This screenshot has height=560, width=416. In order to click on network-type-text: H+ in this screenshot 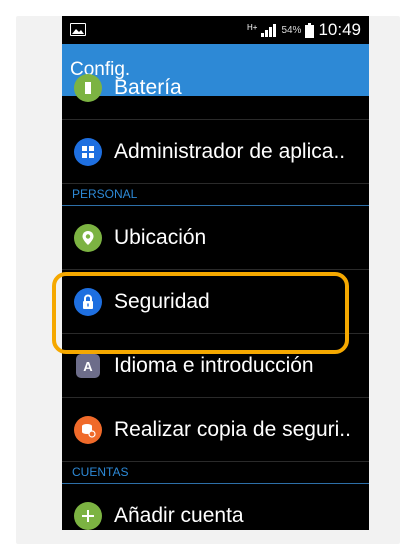, I will do `click(252, 27)`.